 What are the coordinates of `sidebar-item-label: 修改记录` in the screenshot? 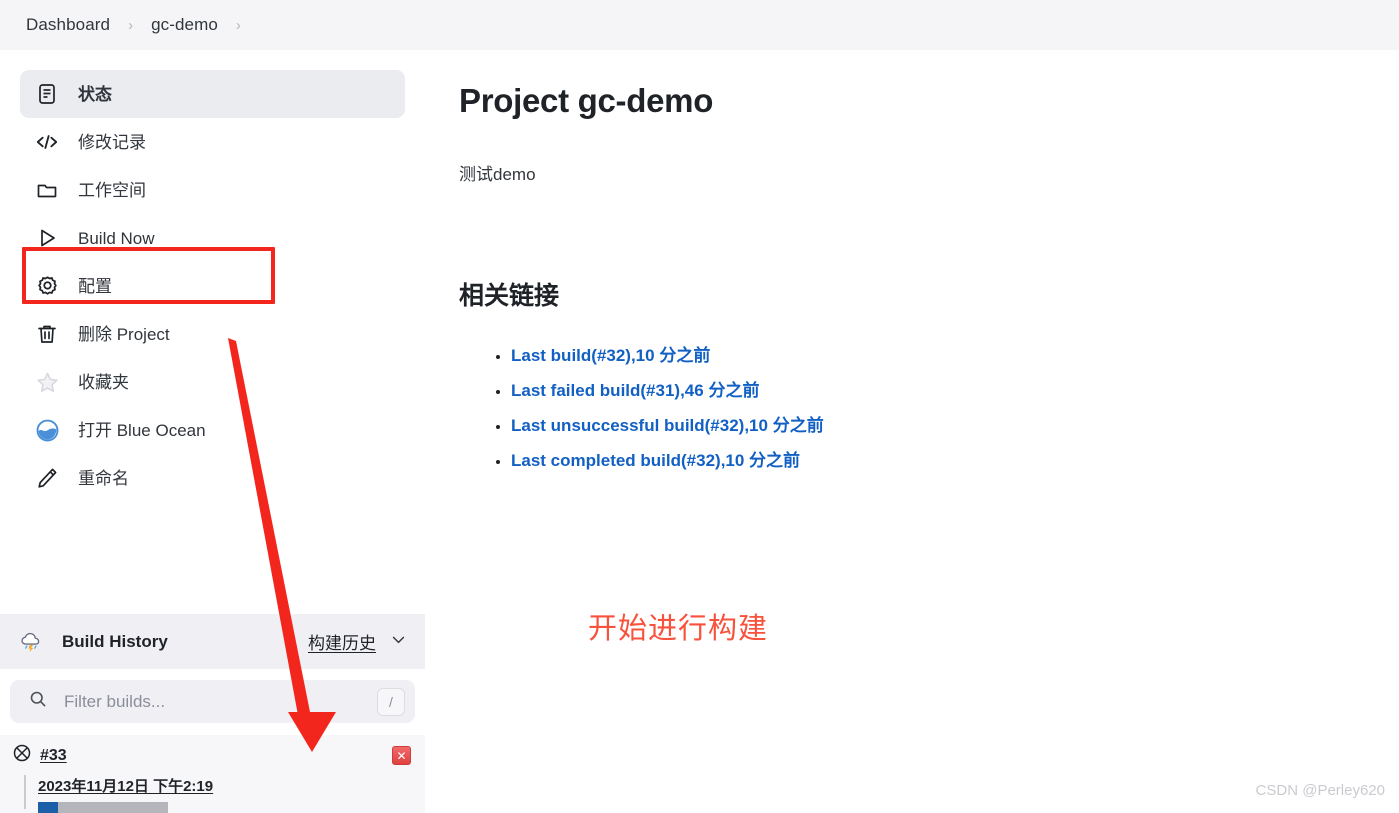 It's located at (112, 142).